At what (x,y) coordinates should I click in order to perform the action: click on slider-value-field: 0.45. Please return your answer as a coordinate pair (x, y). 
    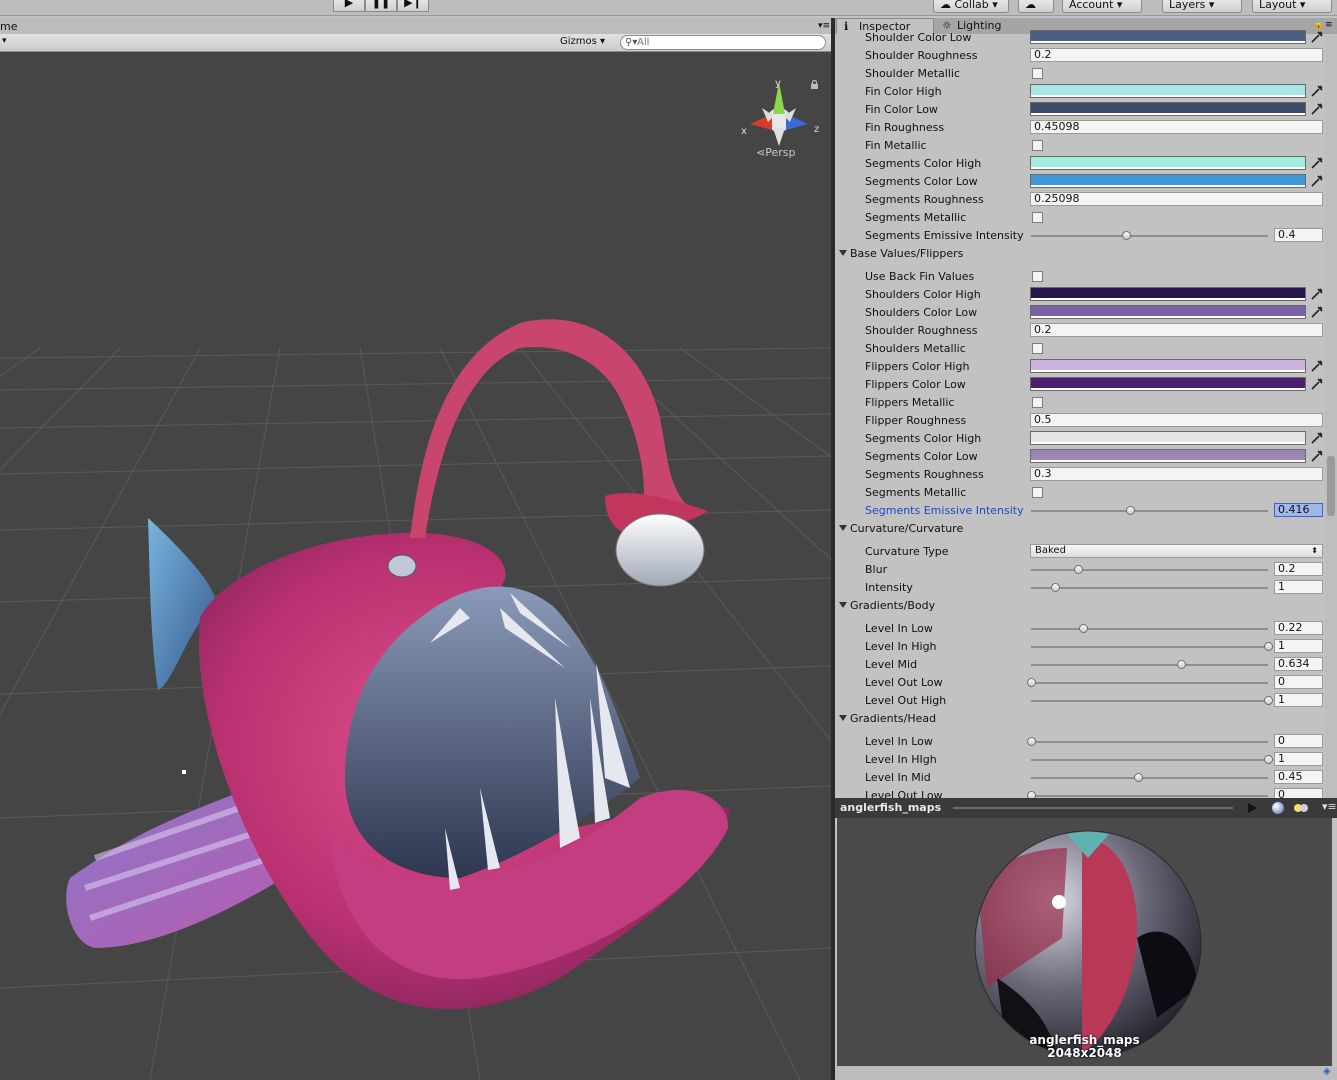
    Looking at the image, I should click on (1298, 777).